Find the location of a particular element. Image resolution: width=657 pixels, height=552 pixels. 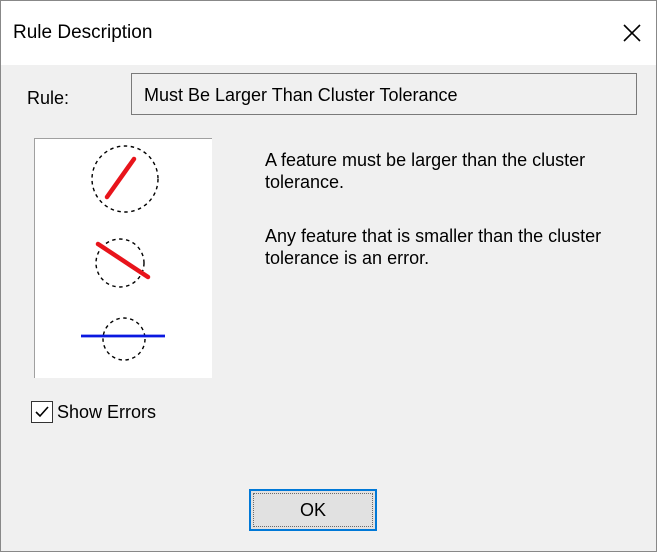

ok-button: OK is located at coordinates (313, 510).